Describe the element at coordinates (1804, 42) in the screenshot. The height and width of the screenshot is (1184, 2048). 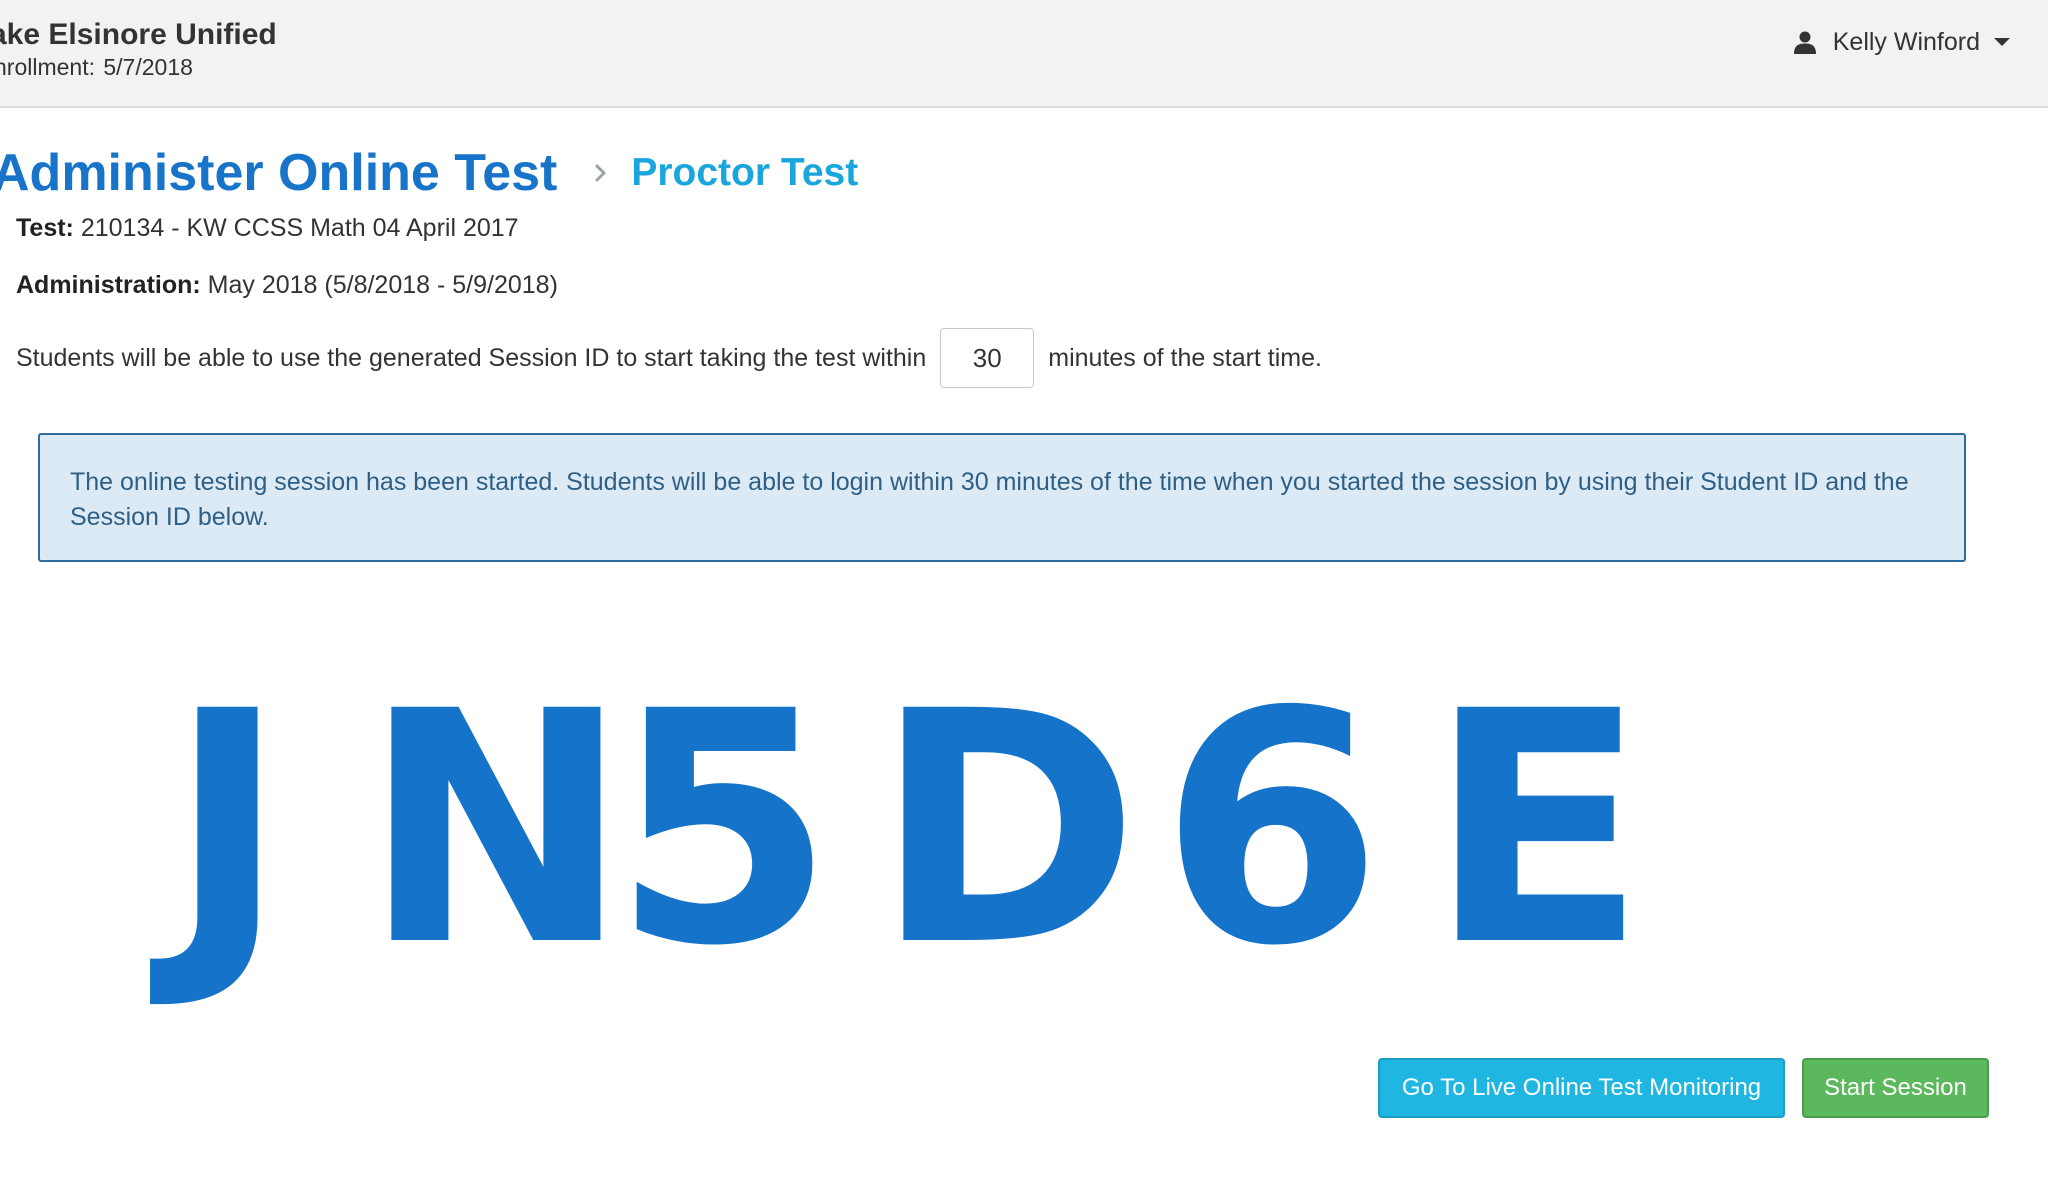
I see `user-icon` at that location.